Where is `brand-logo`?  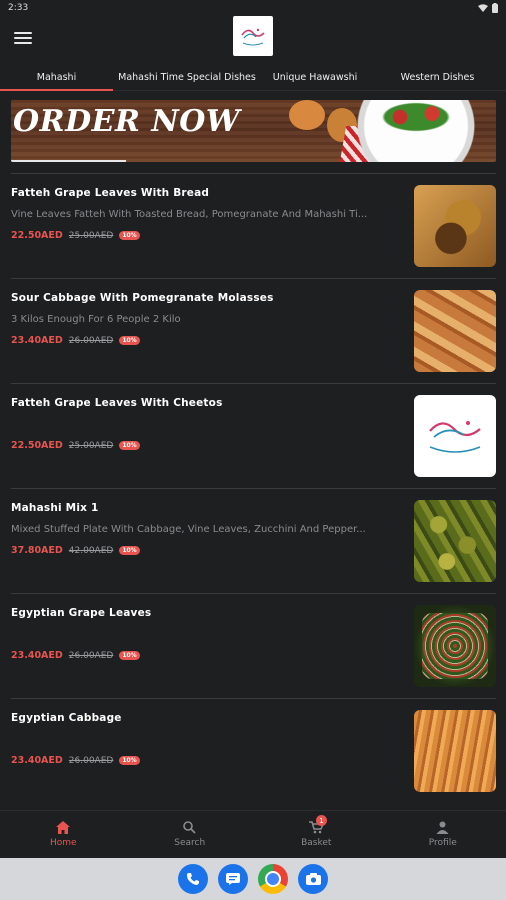
brand-logo is located at coordinates (253, 36).